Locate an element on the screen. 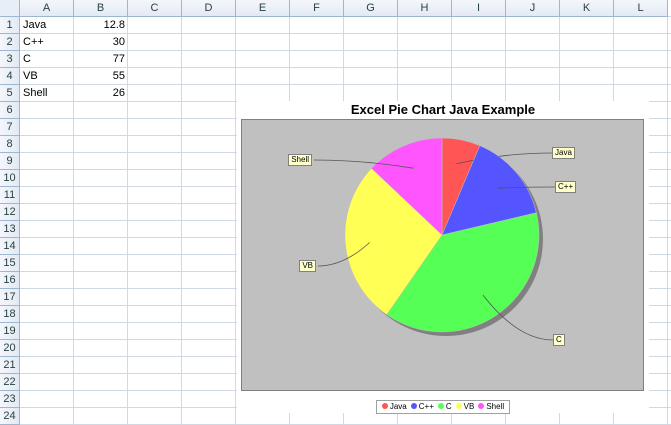 This screenshot has width=671, height=425. chart-legend-box: Java C++ C VB Shell is located at coordinates (443, 407).